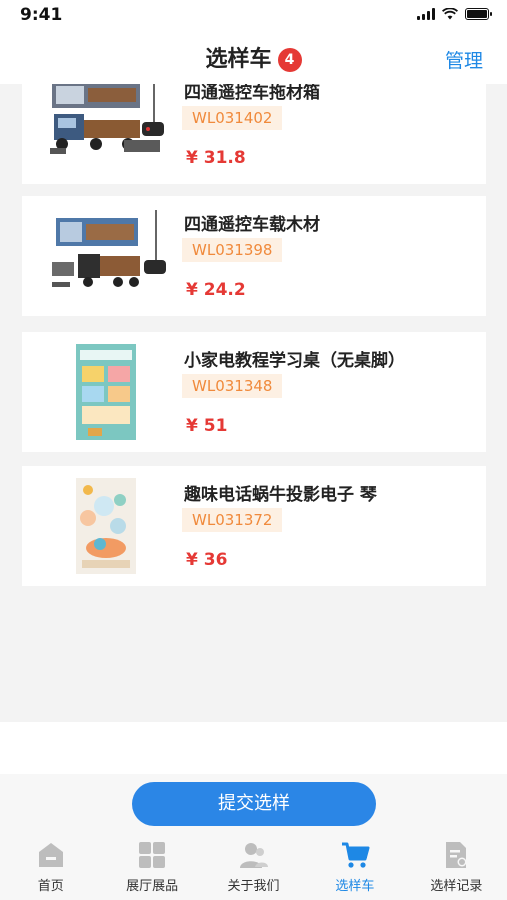 Image resolution: width=507 pixels, height=900 pixels. What do you see at coordinates (253, 886) in the screenshot?
I see `tab-label: 关于我们` at bounding box center [253, 886].